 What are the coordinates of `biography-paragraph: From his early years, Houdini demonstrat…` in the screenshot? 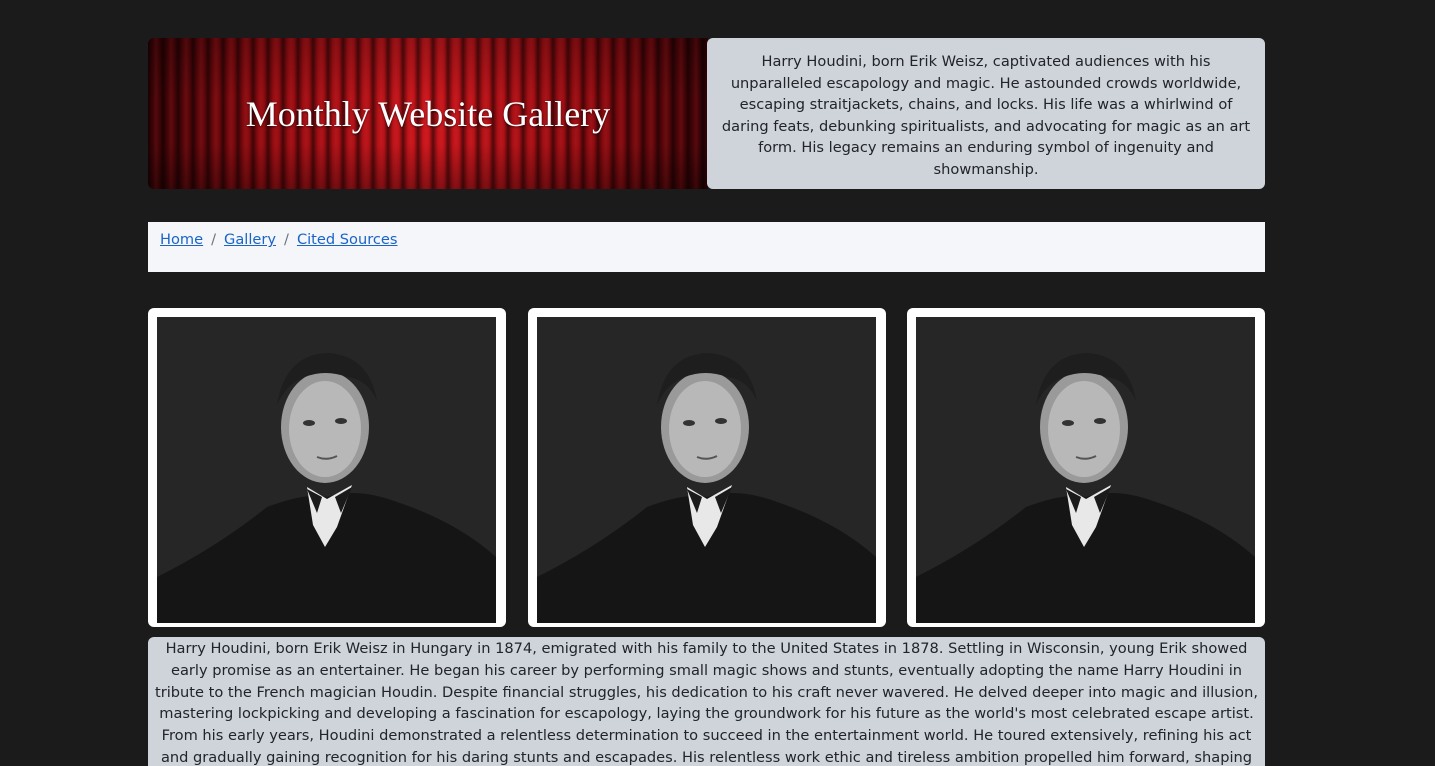 It's located at (706, 746).